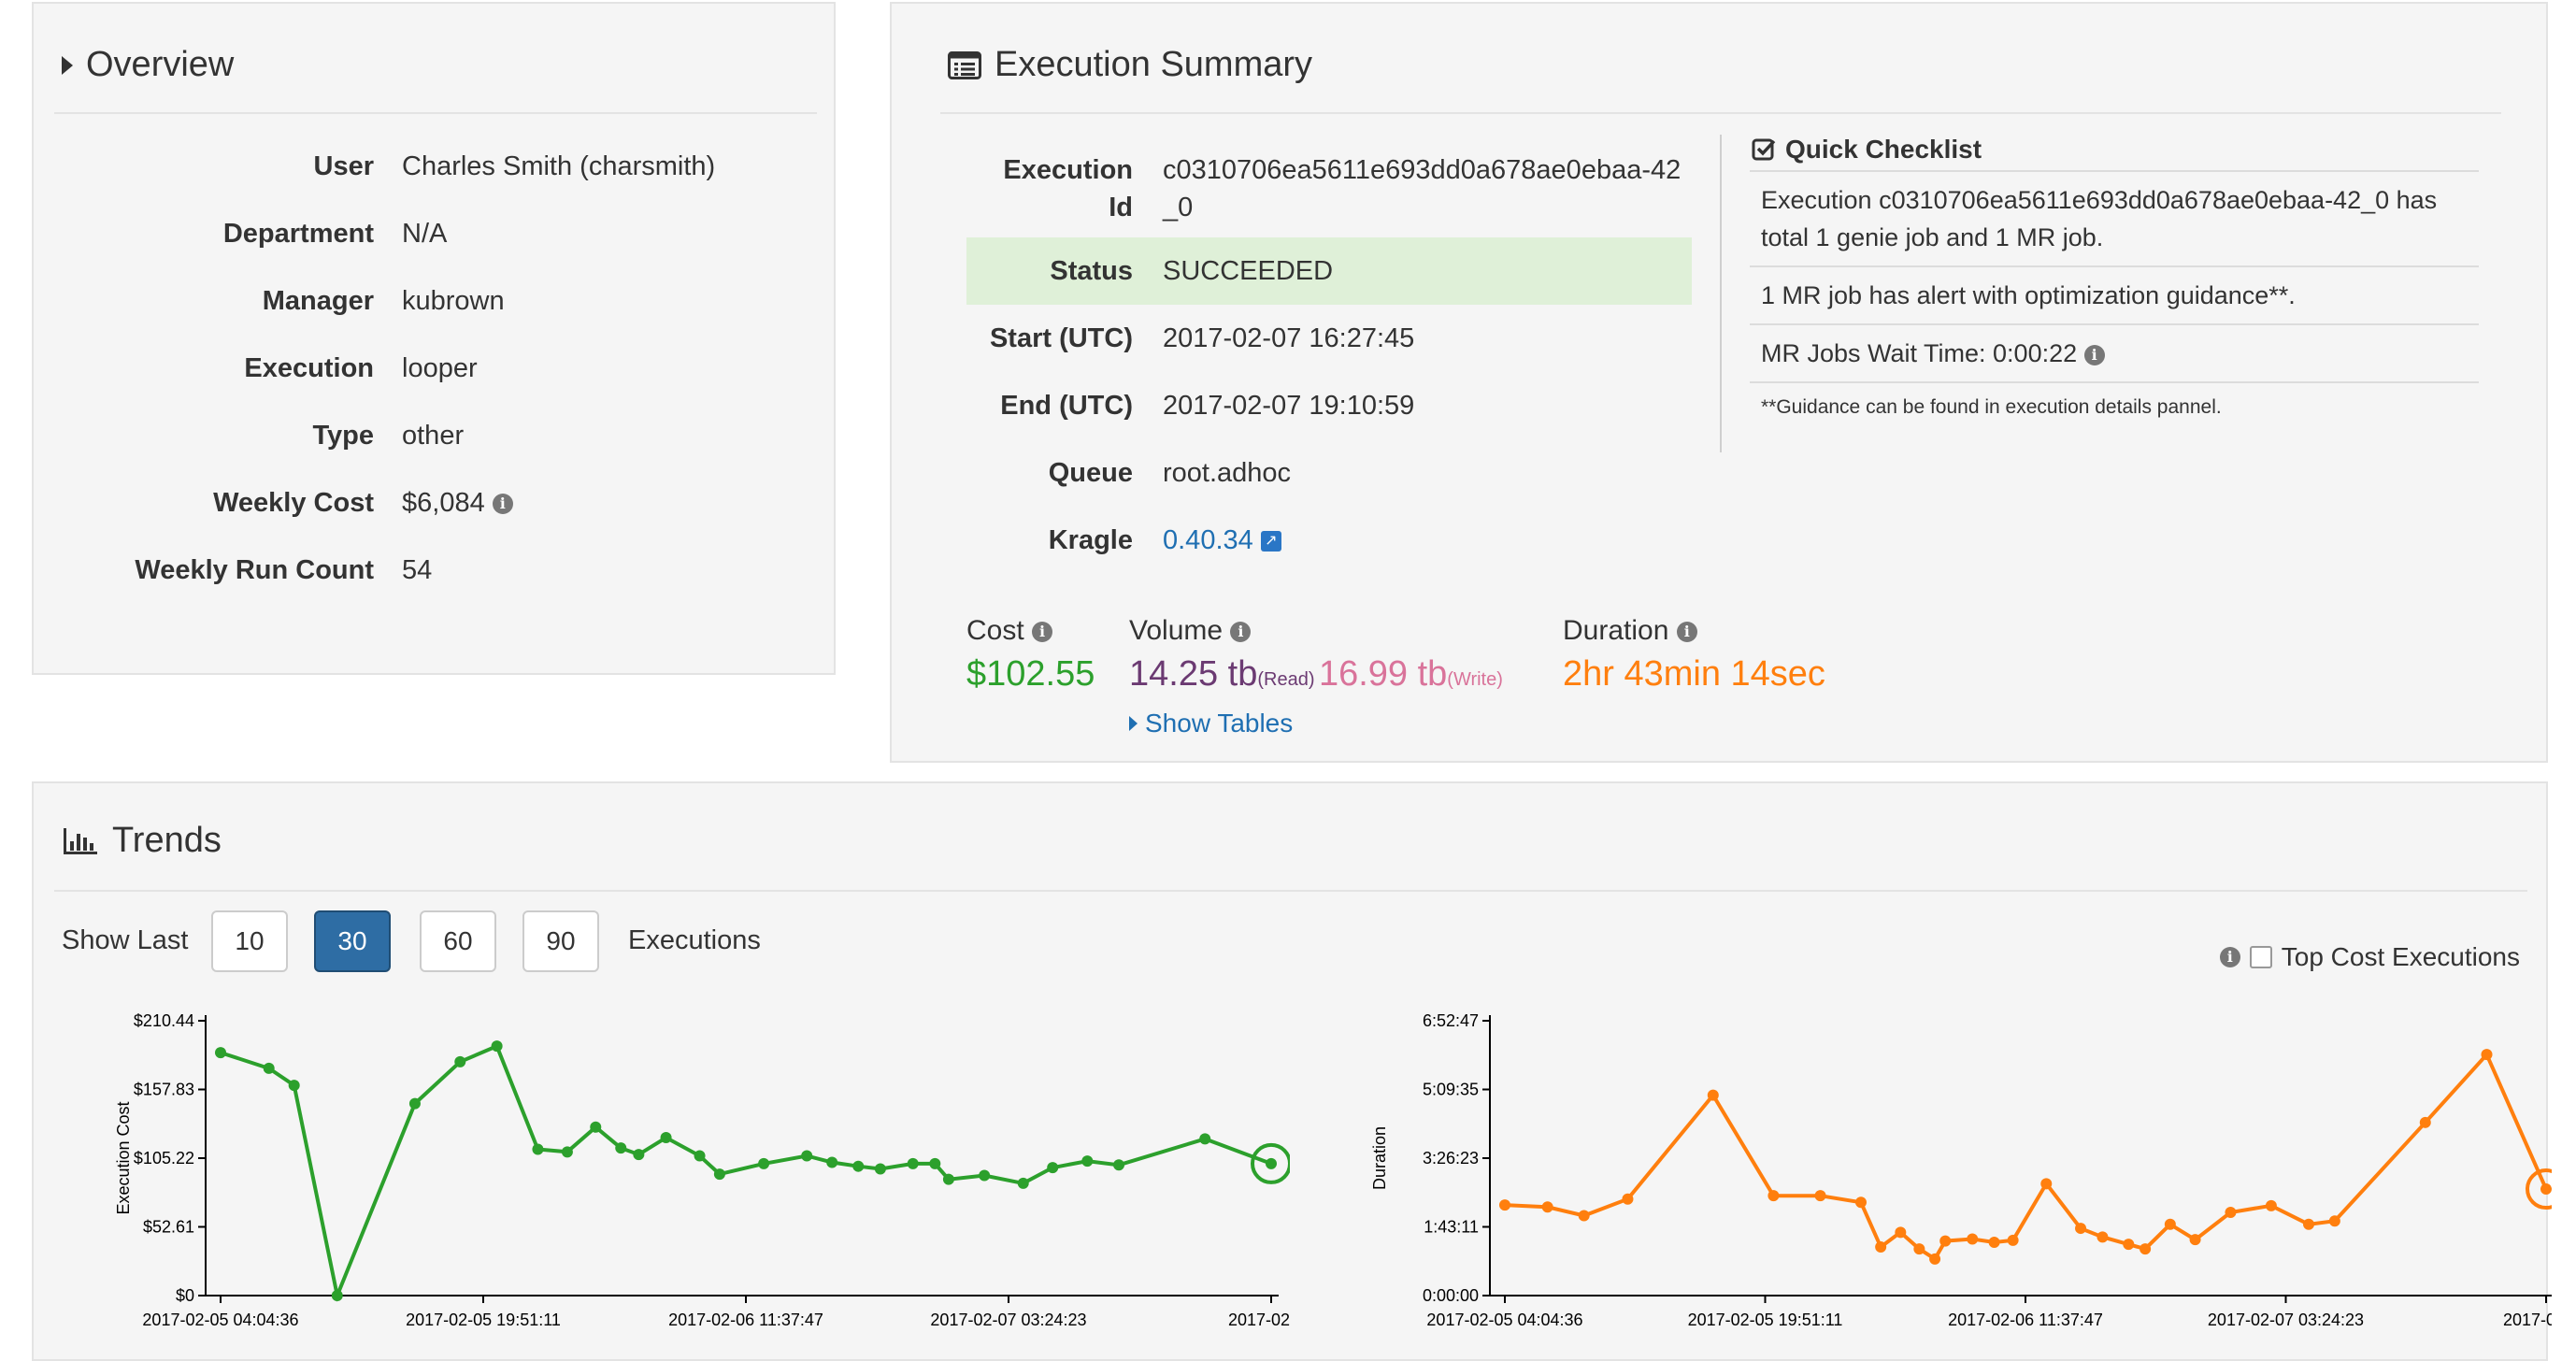  Describe the element at coordinates (559, 166) in the screenshot. I see `user-value: Charles Smith (charsmith)` at that location.